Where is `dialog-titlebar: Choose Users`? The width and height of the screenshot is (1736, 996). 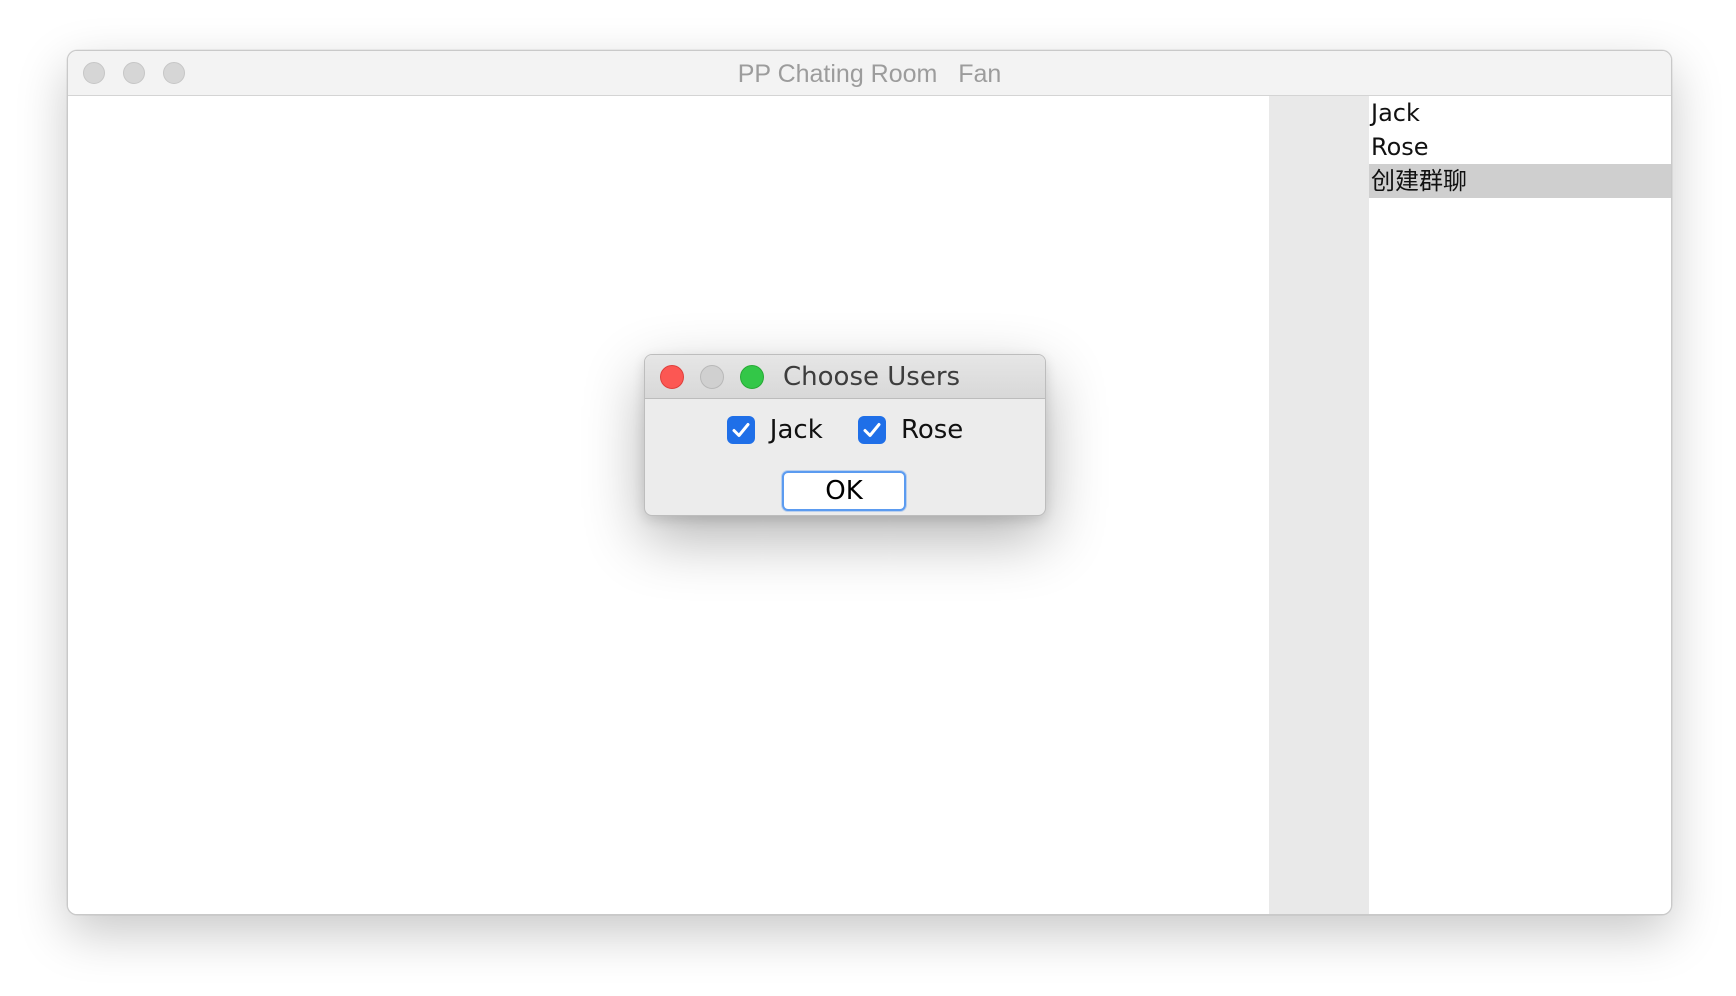 dialog-titlebar: Choose Users is located at coordinates (845, 377).